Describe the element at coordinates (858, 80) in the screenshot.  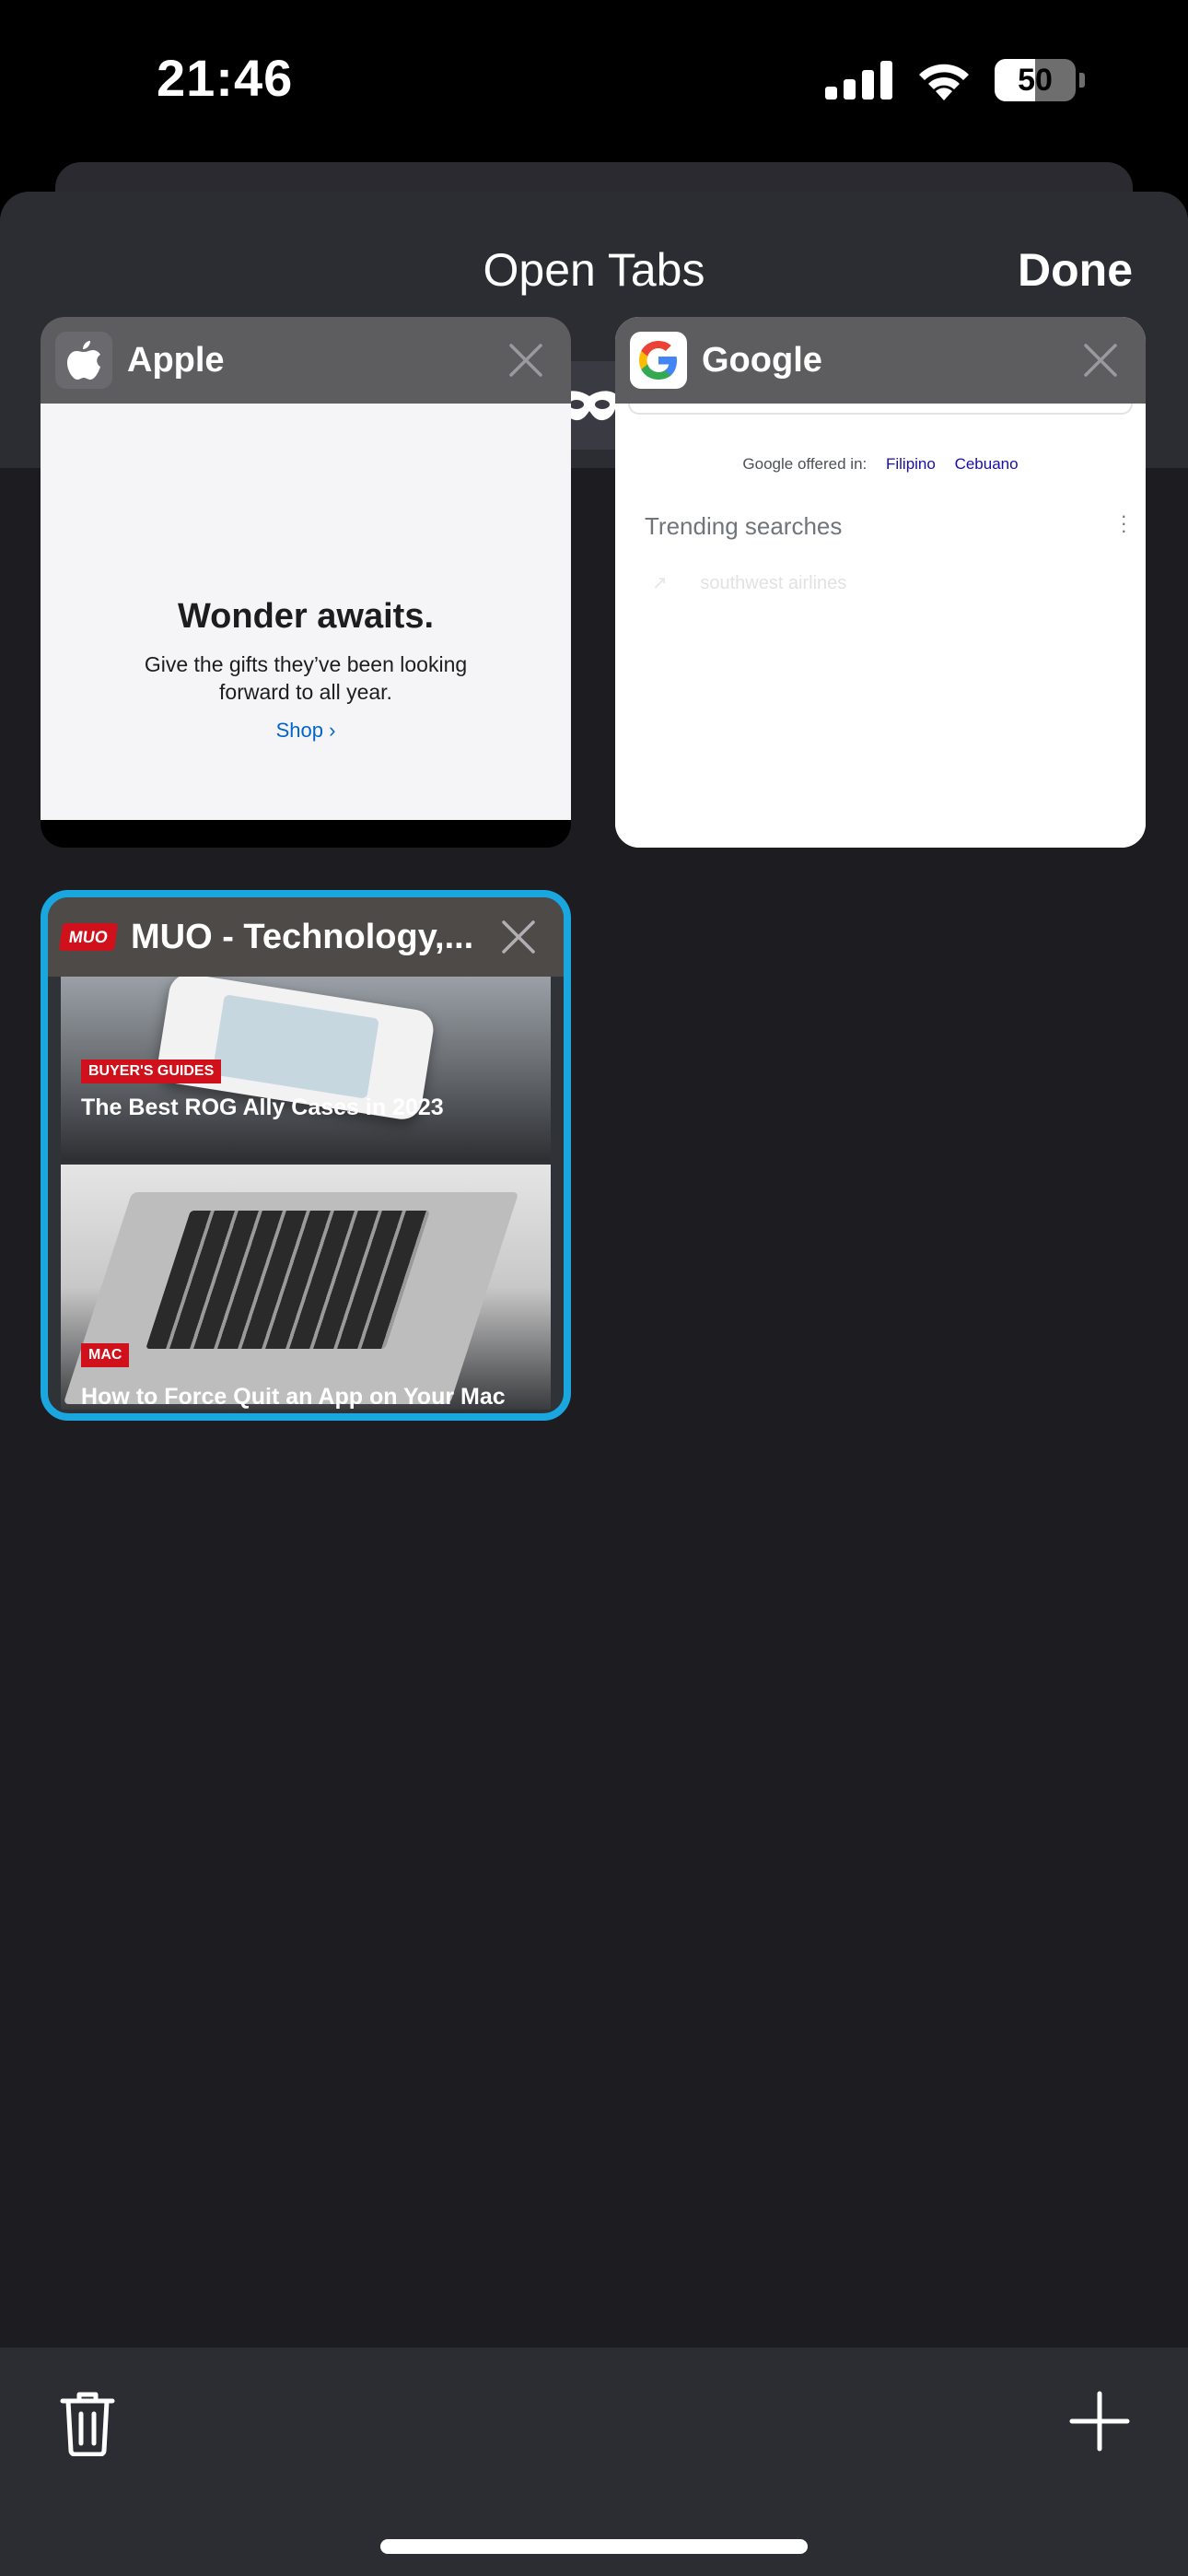
I see `cellular-signal-icon` at that location.